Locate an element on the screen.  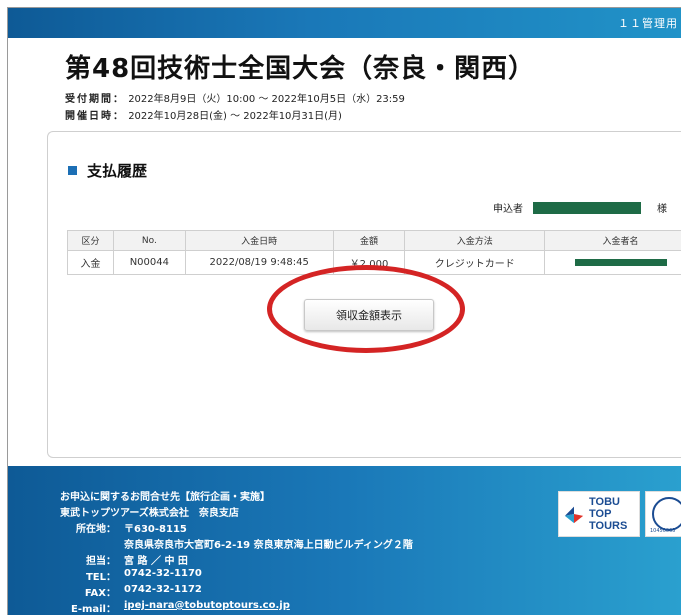
fax-row: FAX： 0742-32-1172 is located at coordinates (130, 591).